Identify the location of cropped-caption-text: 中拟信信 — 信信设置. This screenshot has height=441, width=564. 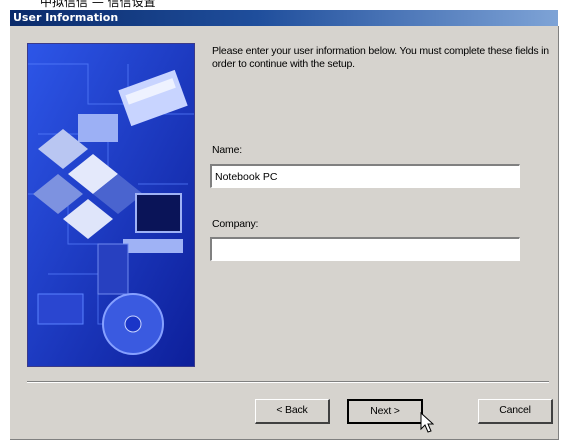
(98, 4).